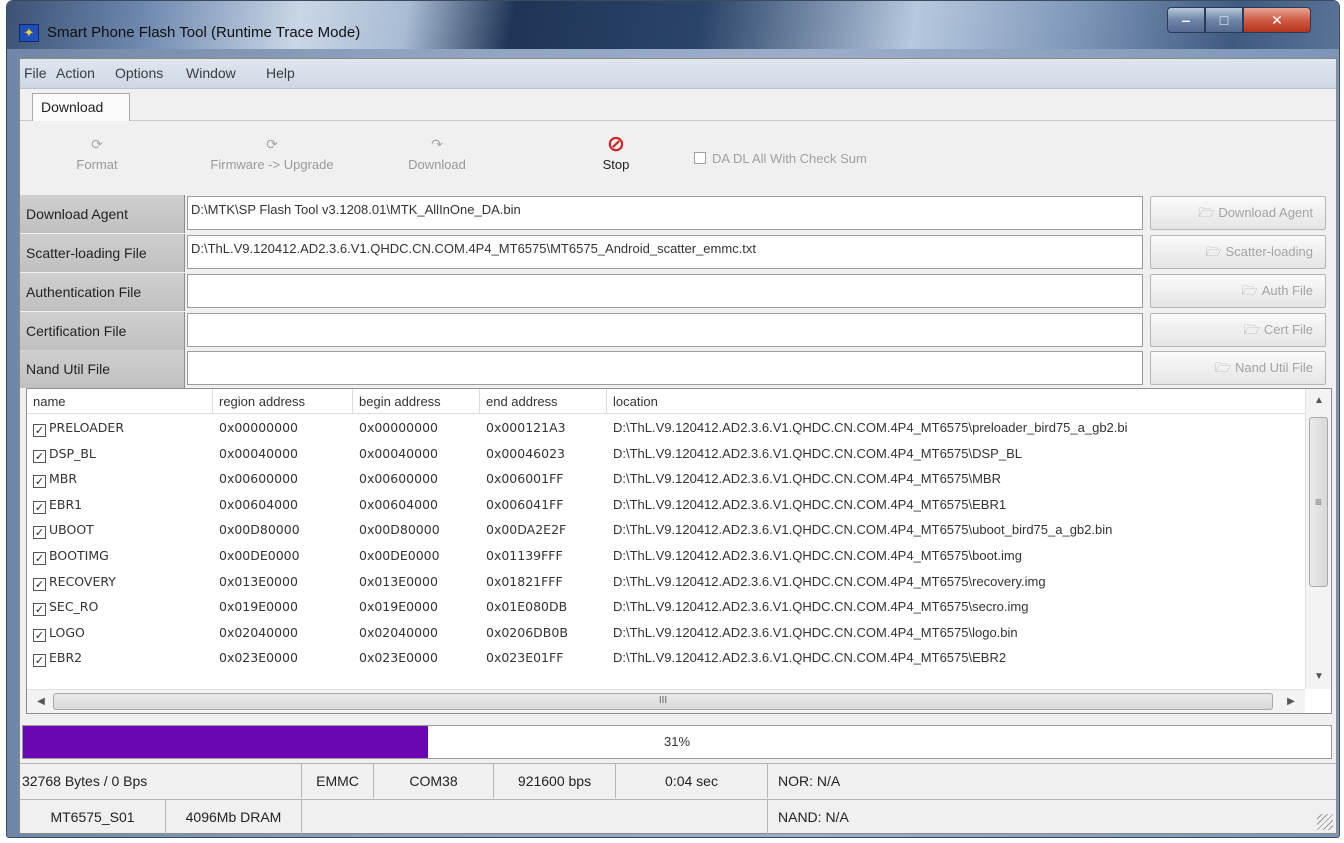 The height and width of the screenshot is (843, 1344). Describe the element at coordinates (258, 632) in the screenshot. I see `region-cell: 0x02040000` at that location.